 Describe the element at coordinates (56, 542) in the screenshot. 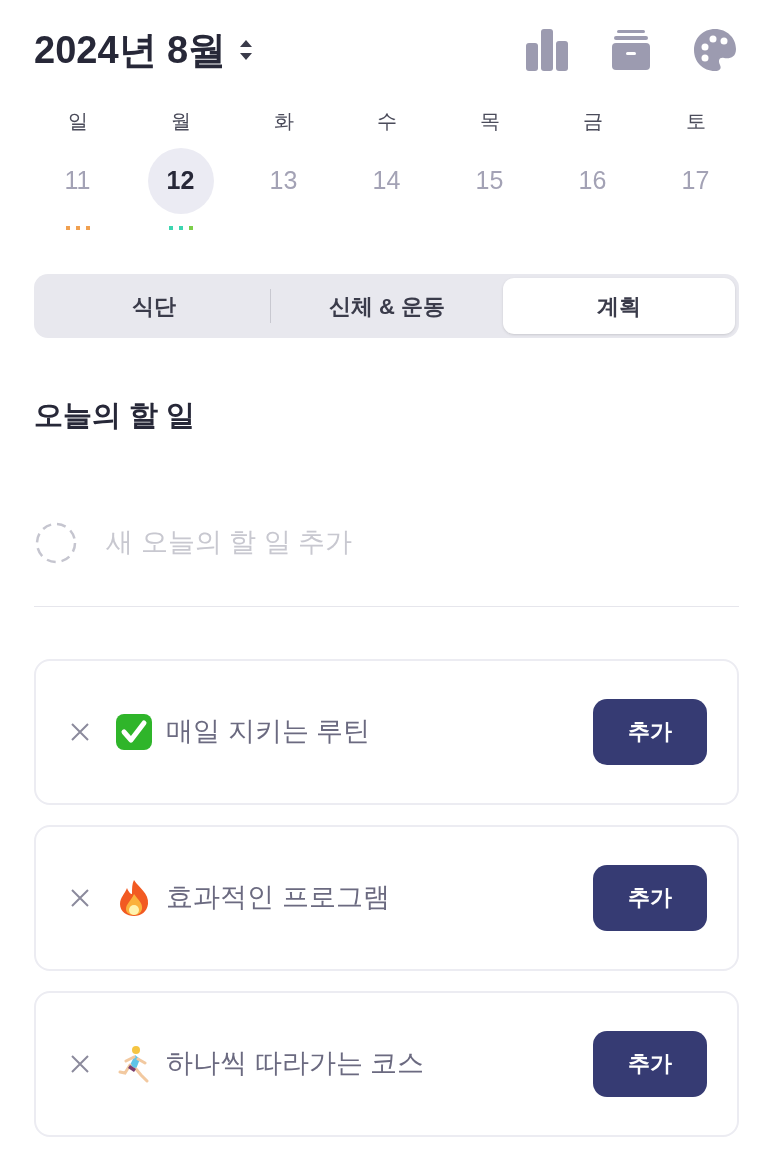

I see `dashed-circle-icon` at that location.